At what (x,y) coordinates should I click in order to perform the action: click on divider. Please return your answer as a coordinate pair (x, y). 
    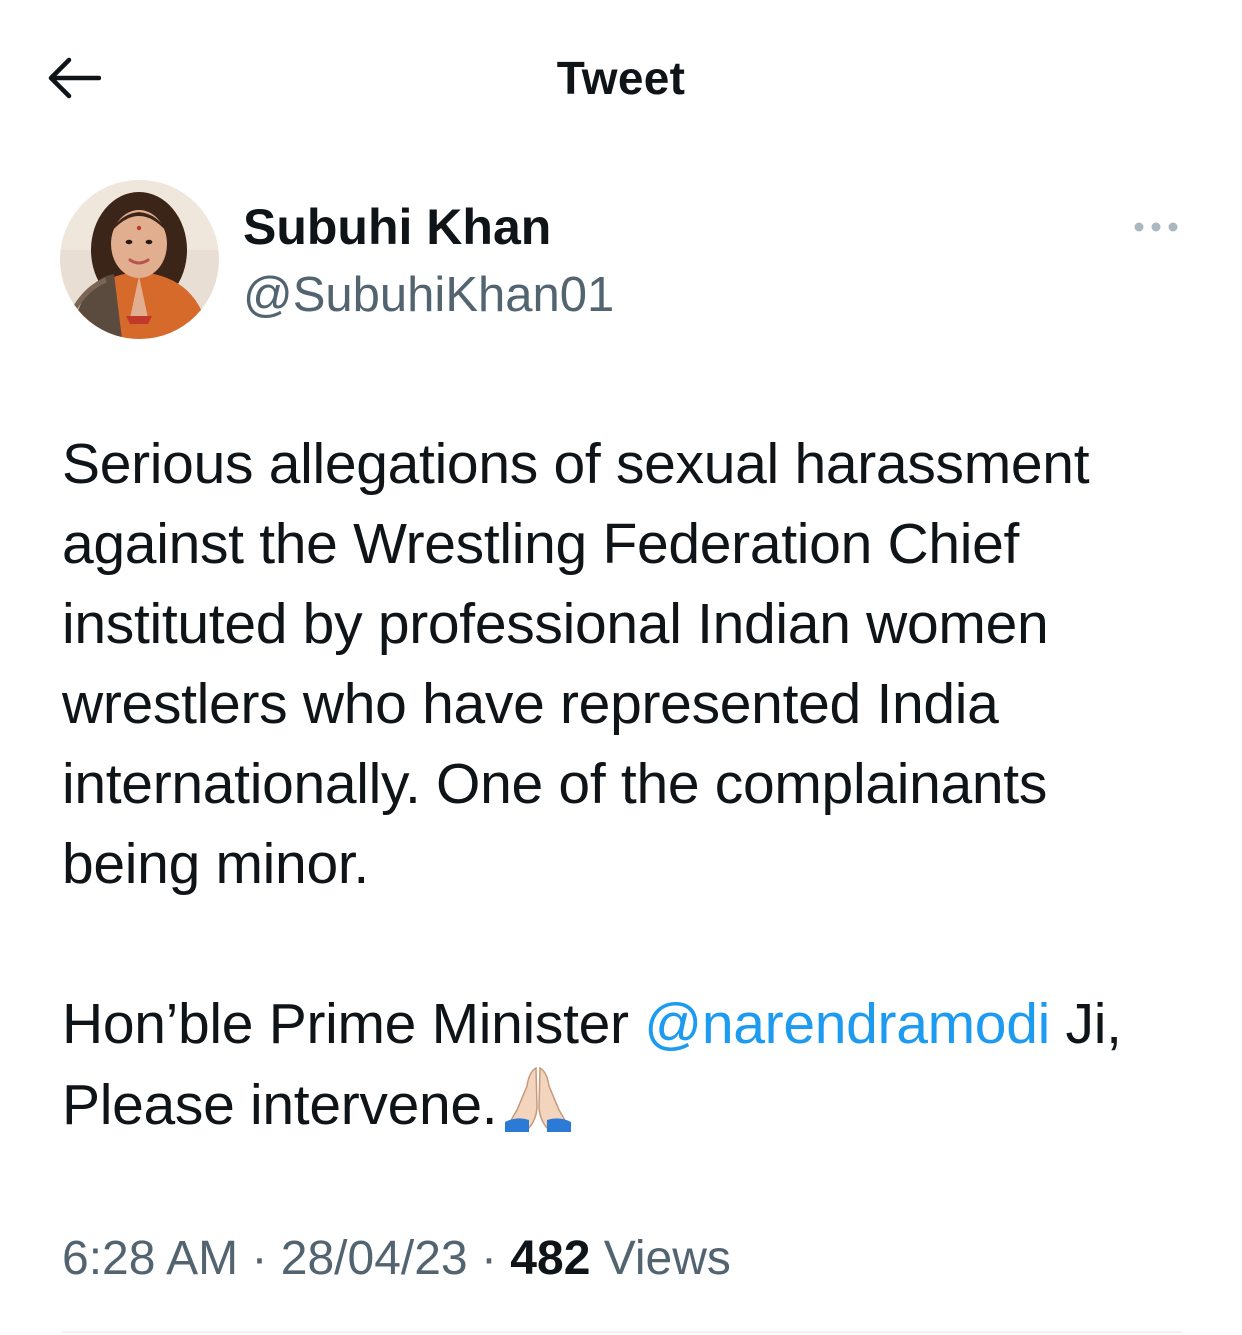
    Looking at the image, I should click on (622, 1332).